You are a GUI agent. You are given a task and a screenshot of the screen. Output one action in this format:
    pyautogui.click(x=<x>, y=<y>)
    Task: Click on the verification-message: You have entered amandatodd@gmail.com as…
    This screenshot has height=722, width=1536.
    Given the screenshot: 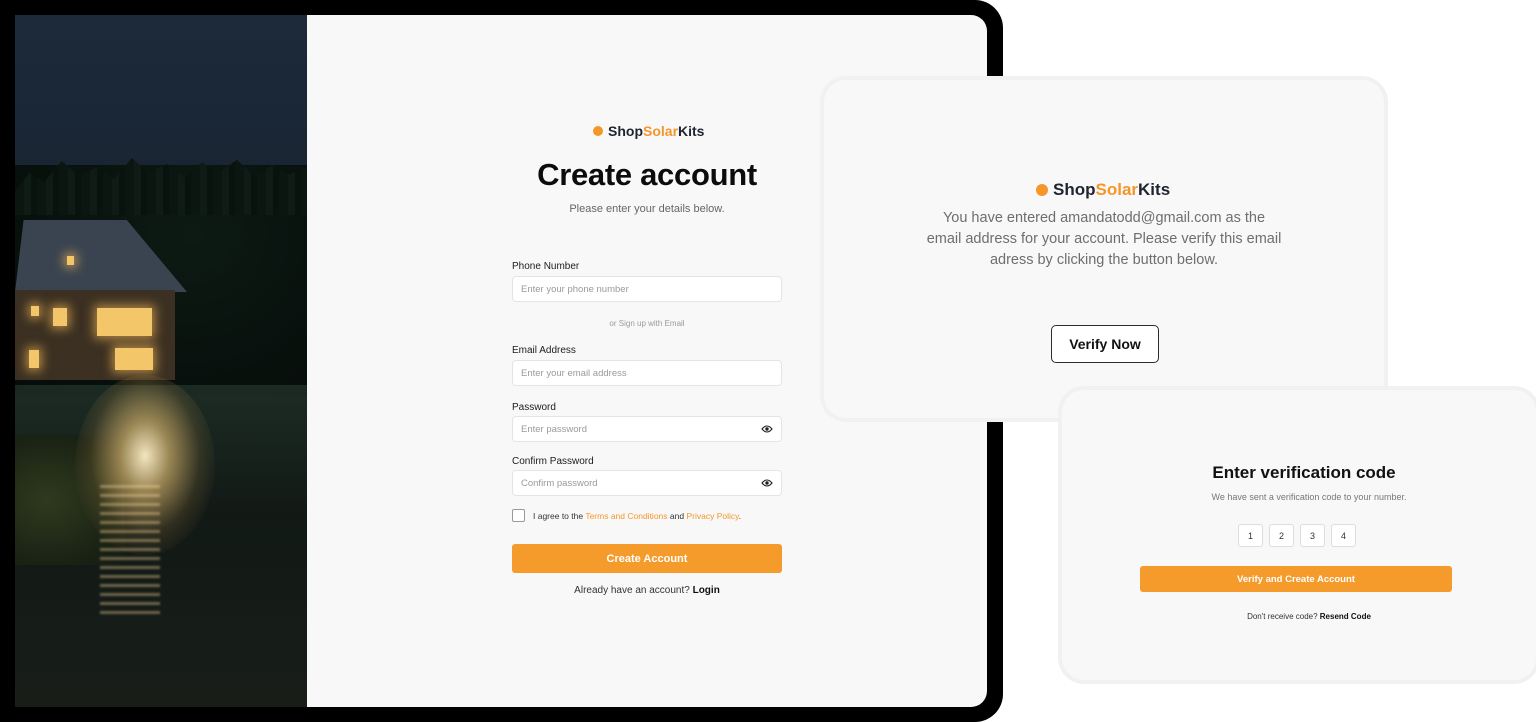 What is the action you would take?
    pyautogui.click(x=1104, y=239)
    